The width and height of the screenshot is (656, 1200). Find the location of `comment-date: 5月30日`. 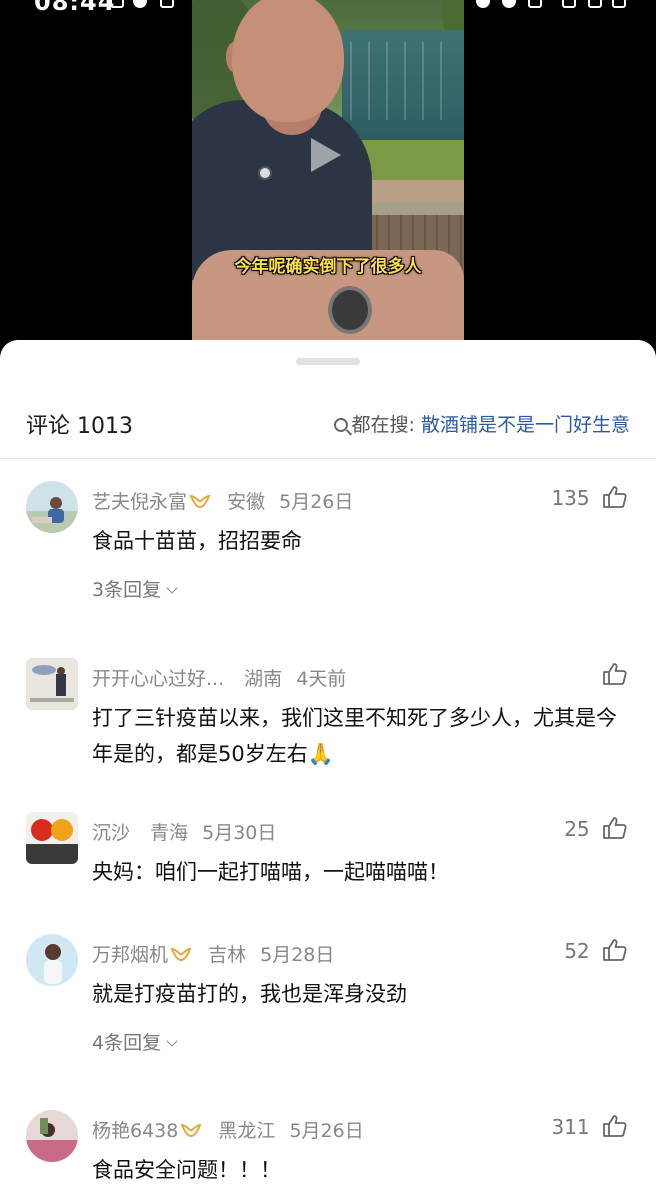

comment-date: 5月30日 is located at coordinates (239, 833).